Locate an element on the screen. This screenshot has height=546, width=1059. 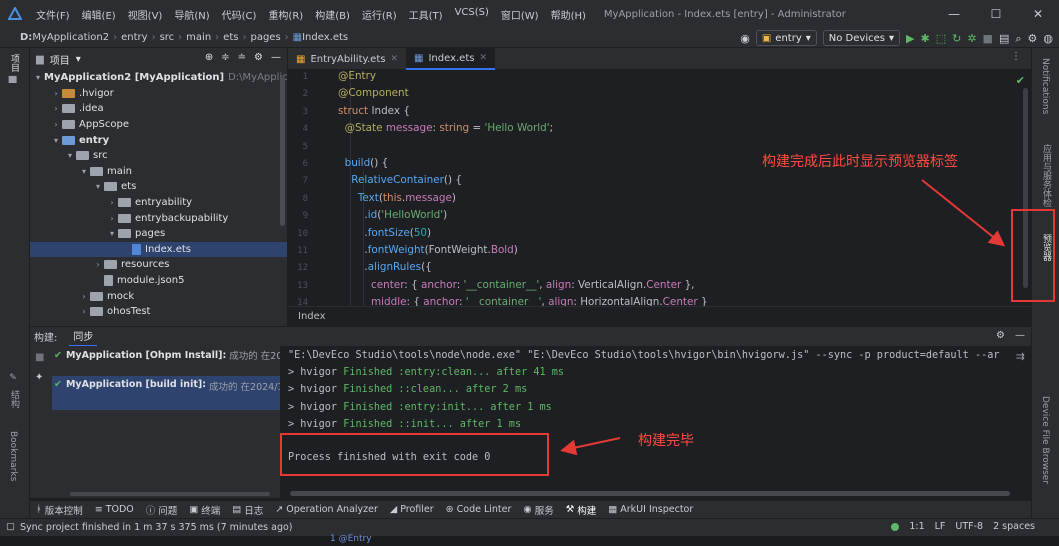
menu-item: 视图(V) is located at coordinates (145, 14).